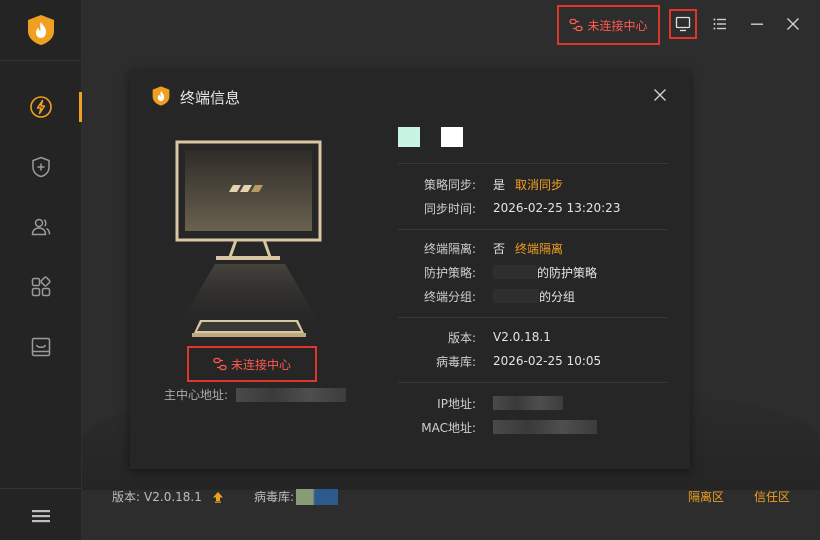 This screenshot has height=540, width=820. I want to click on terminal-group-row: 终端分组: 的分组, so click(533, 296).